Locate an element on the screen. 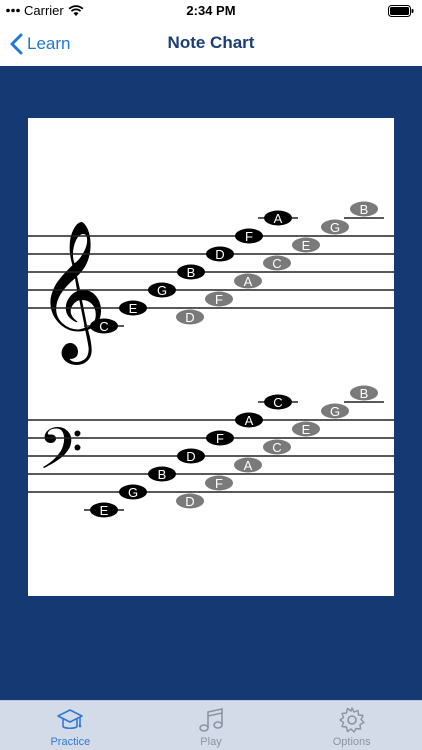  tab-play: Play is located at coordinates (211, 725).